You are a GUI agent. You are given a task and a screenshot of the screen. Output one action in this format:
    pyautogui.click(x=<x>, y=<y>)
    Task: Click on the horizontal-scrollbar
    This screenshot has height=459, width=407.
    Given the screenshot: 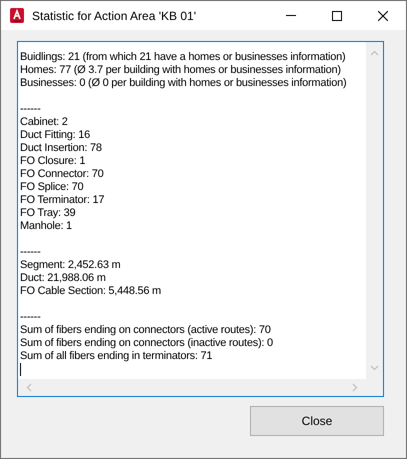 What is the action you would take?
    pyautogui.click(x=192, y=387)
    